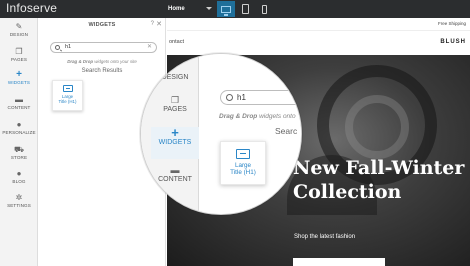 The width and height of the screenshot is (470, 266). I want to click on nav-item-settings: ✲ SETTINGS, so click(19, 204).